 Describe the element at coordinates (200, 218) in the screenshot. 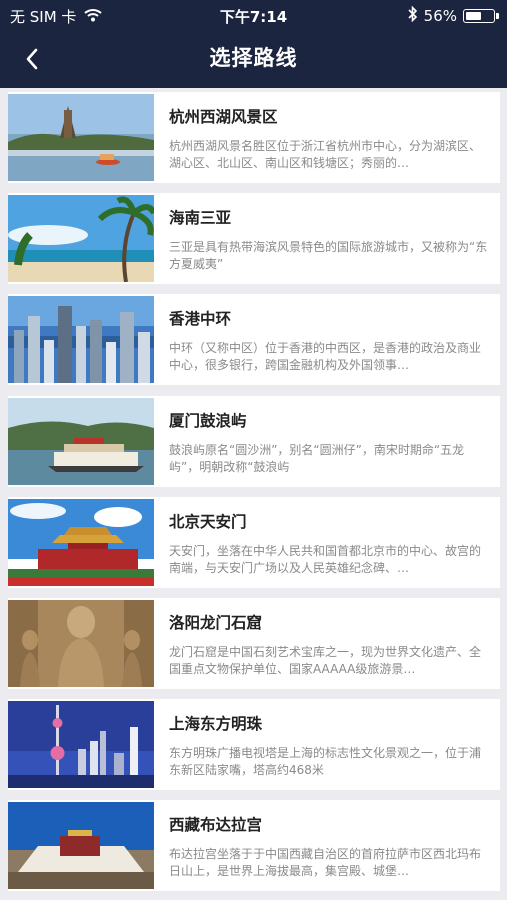

I see `route-title: 海南三亚` at that location.